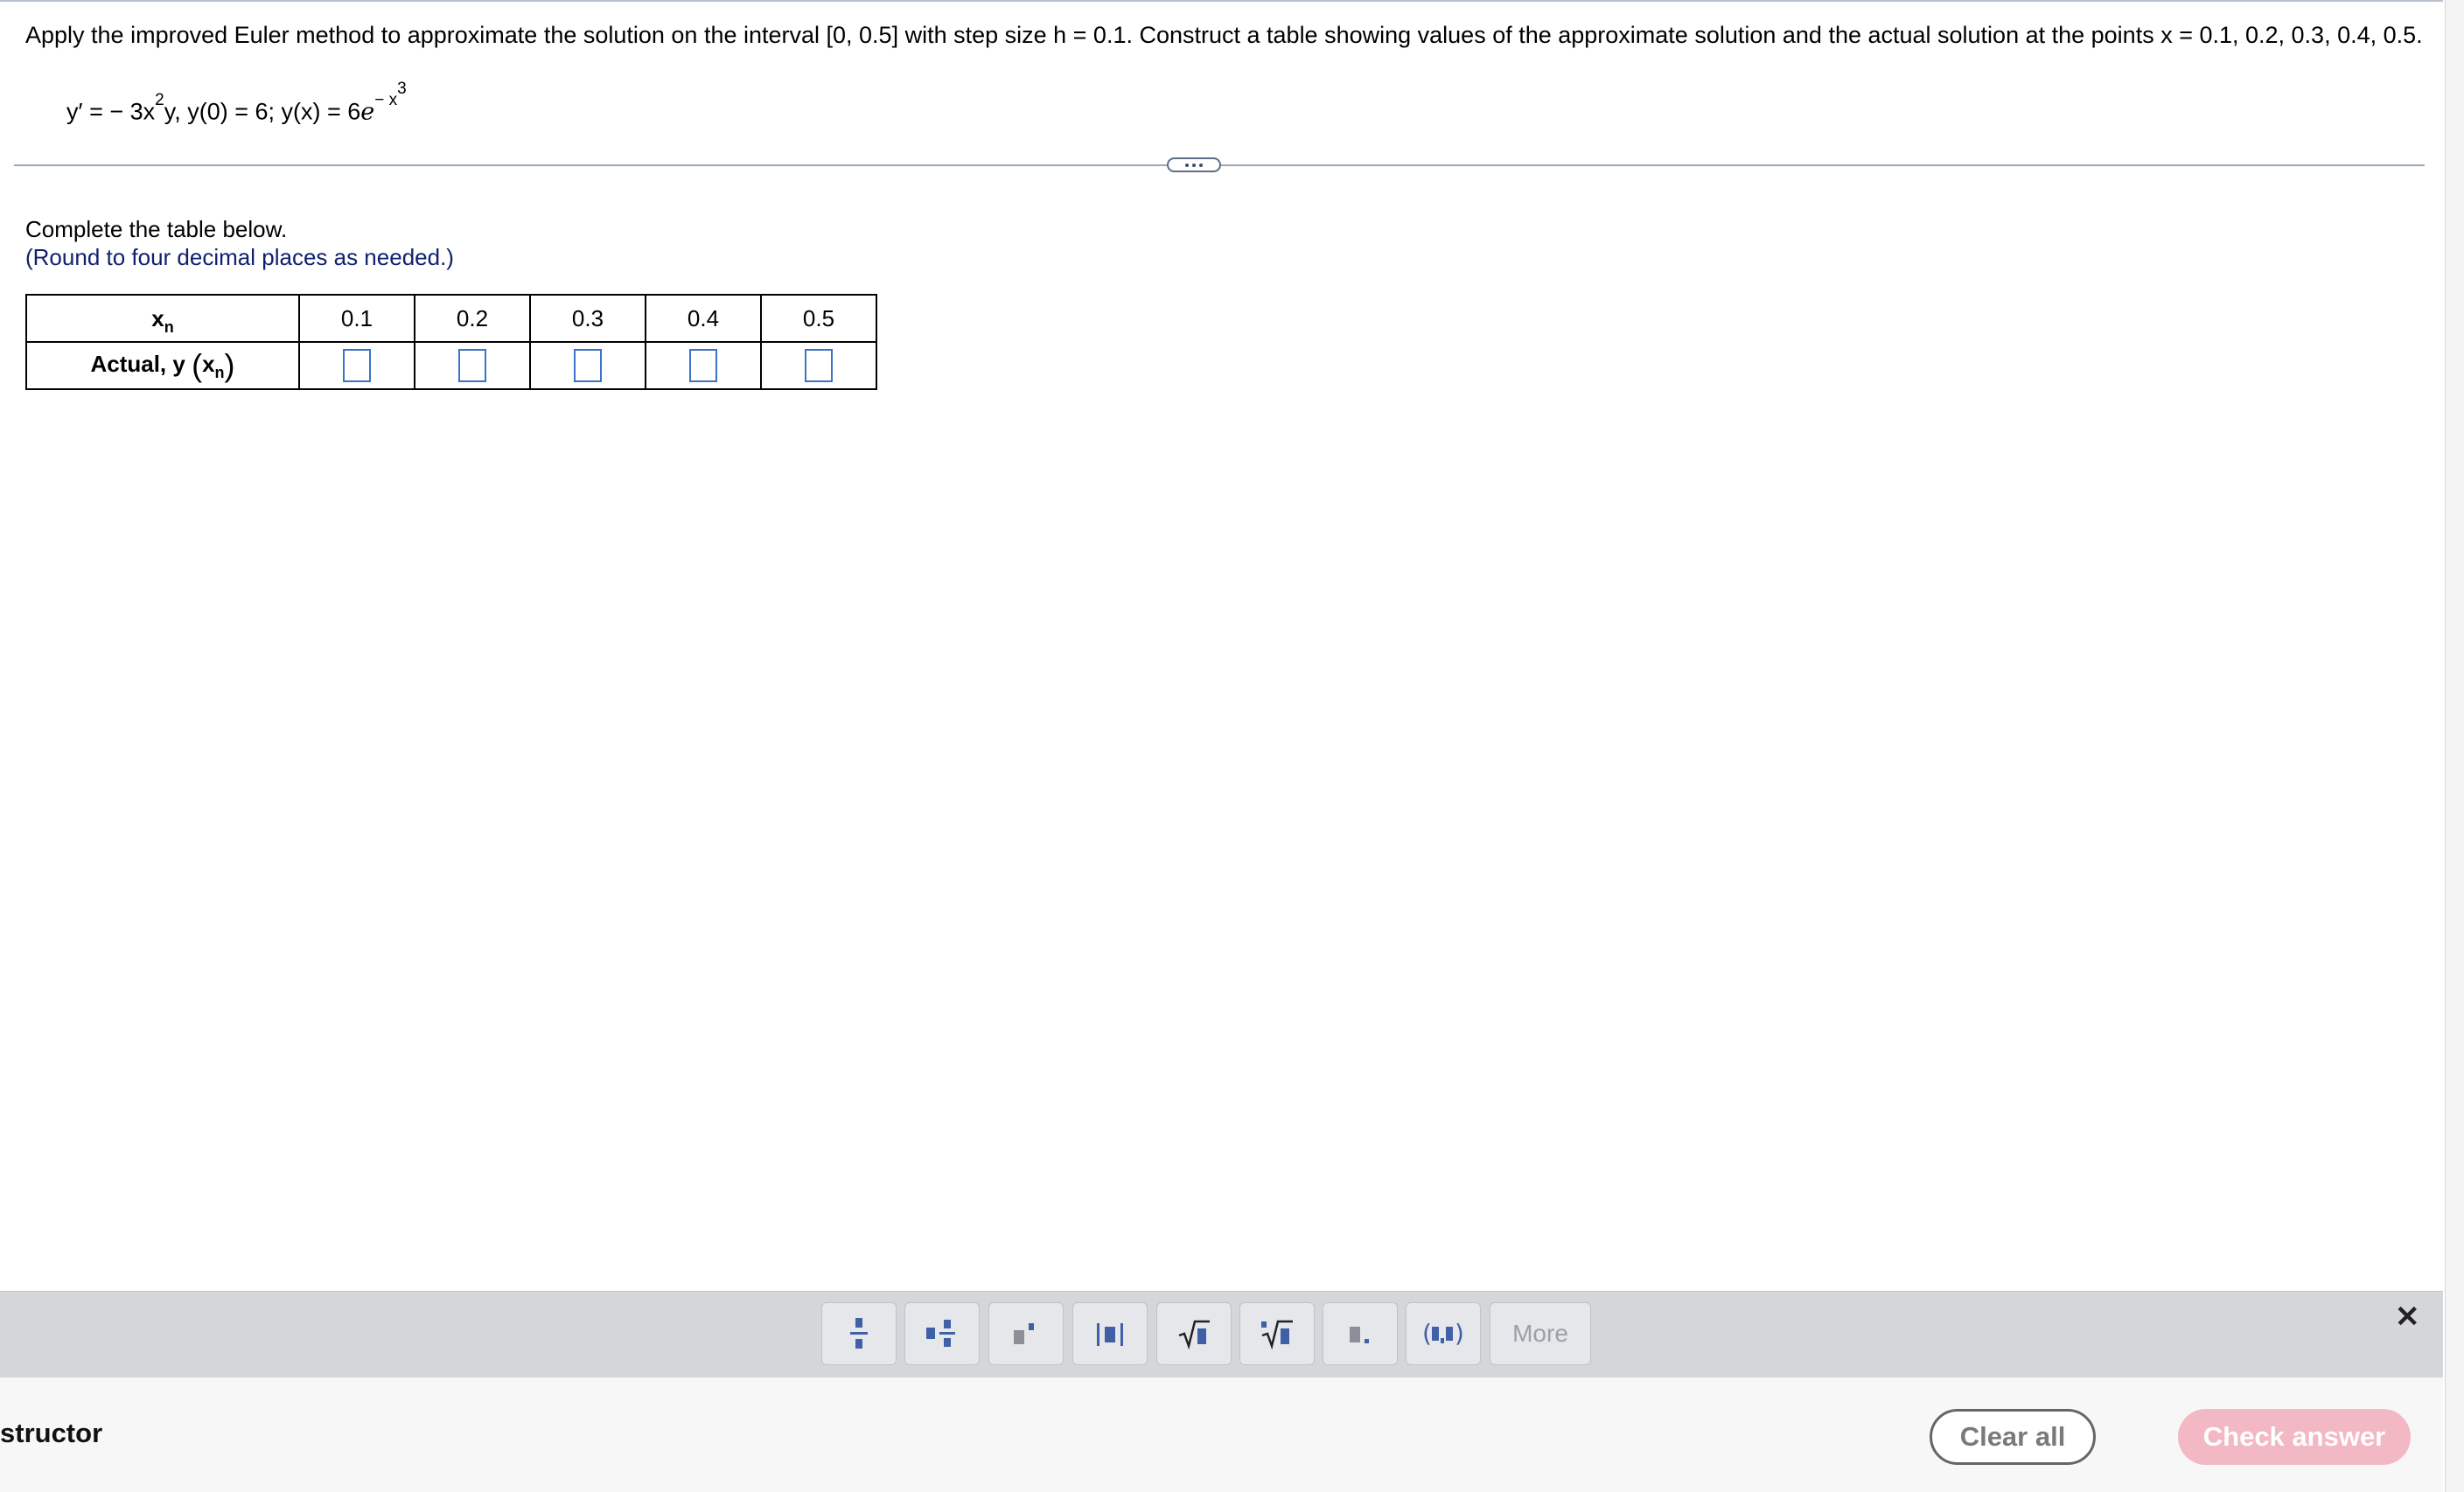 This screenshot has width=2464, height=1492. What do you see at coordinates (472, 318) in the screenshot?
I see `column-header: 0.2` at bounding box center [472, 318].